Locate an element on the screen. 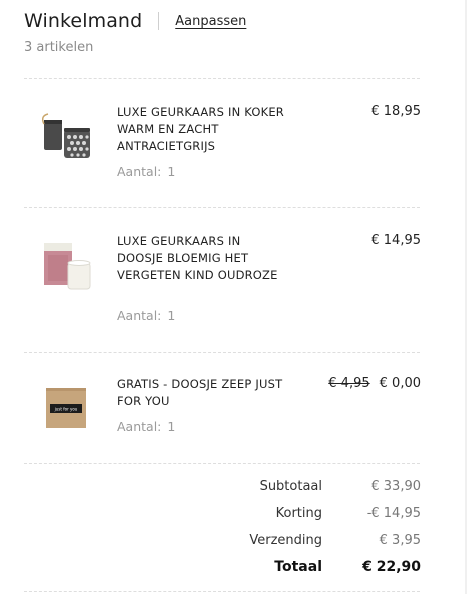  item-old-price: € 4,95 is located at coordinates (349, 383).